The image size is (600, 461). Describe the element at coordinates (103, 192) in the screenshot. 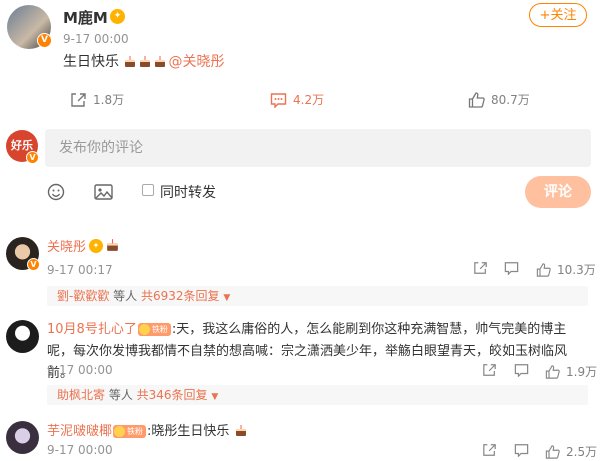

I see `image-icon` at that location.